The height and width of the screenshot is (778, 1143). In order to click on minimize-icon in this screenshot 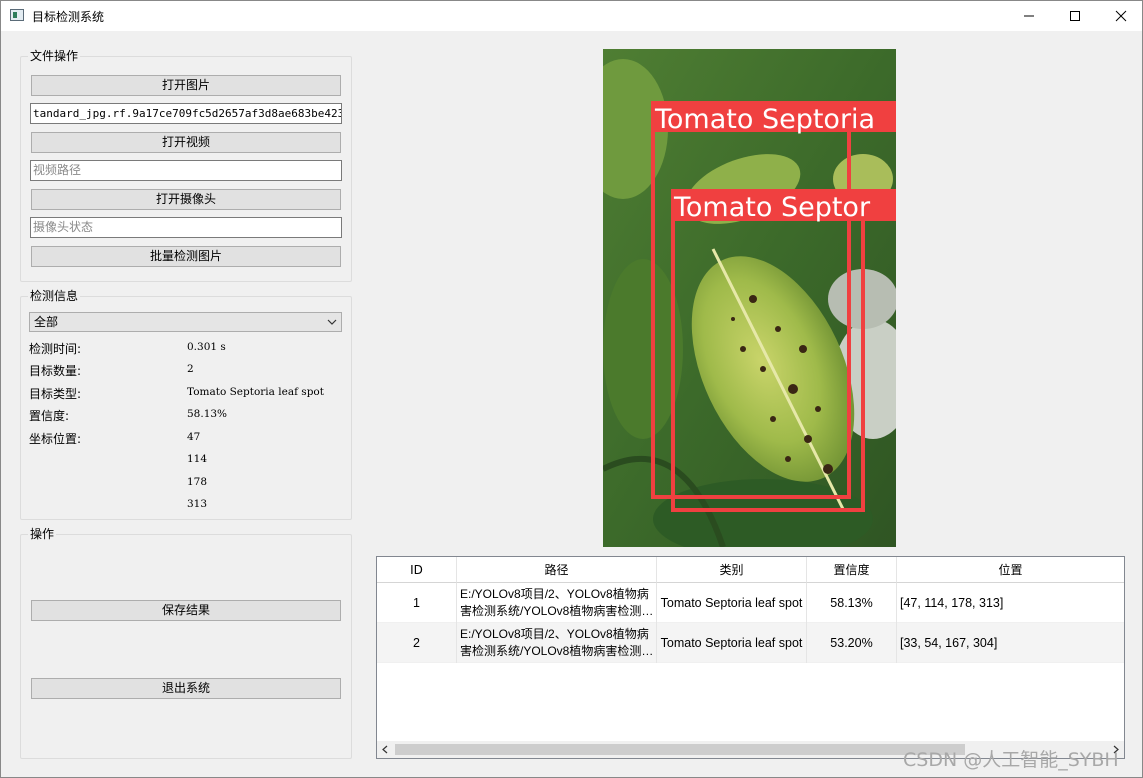, I will do `click(1029, 16)`.